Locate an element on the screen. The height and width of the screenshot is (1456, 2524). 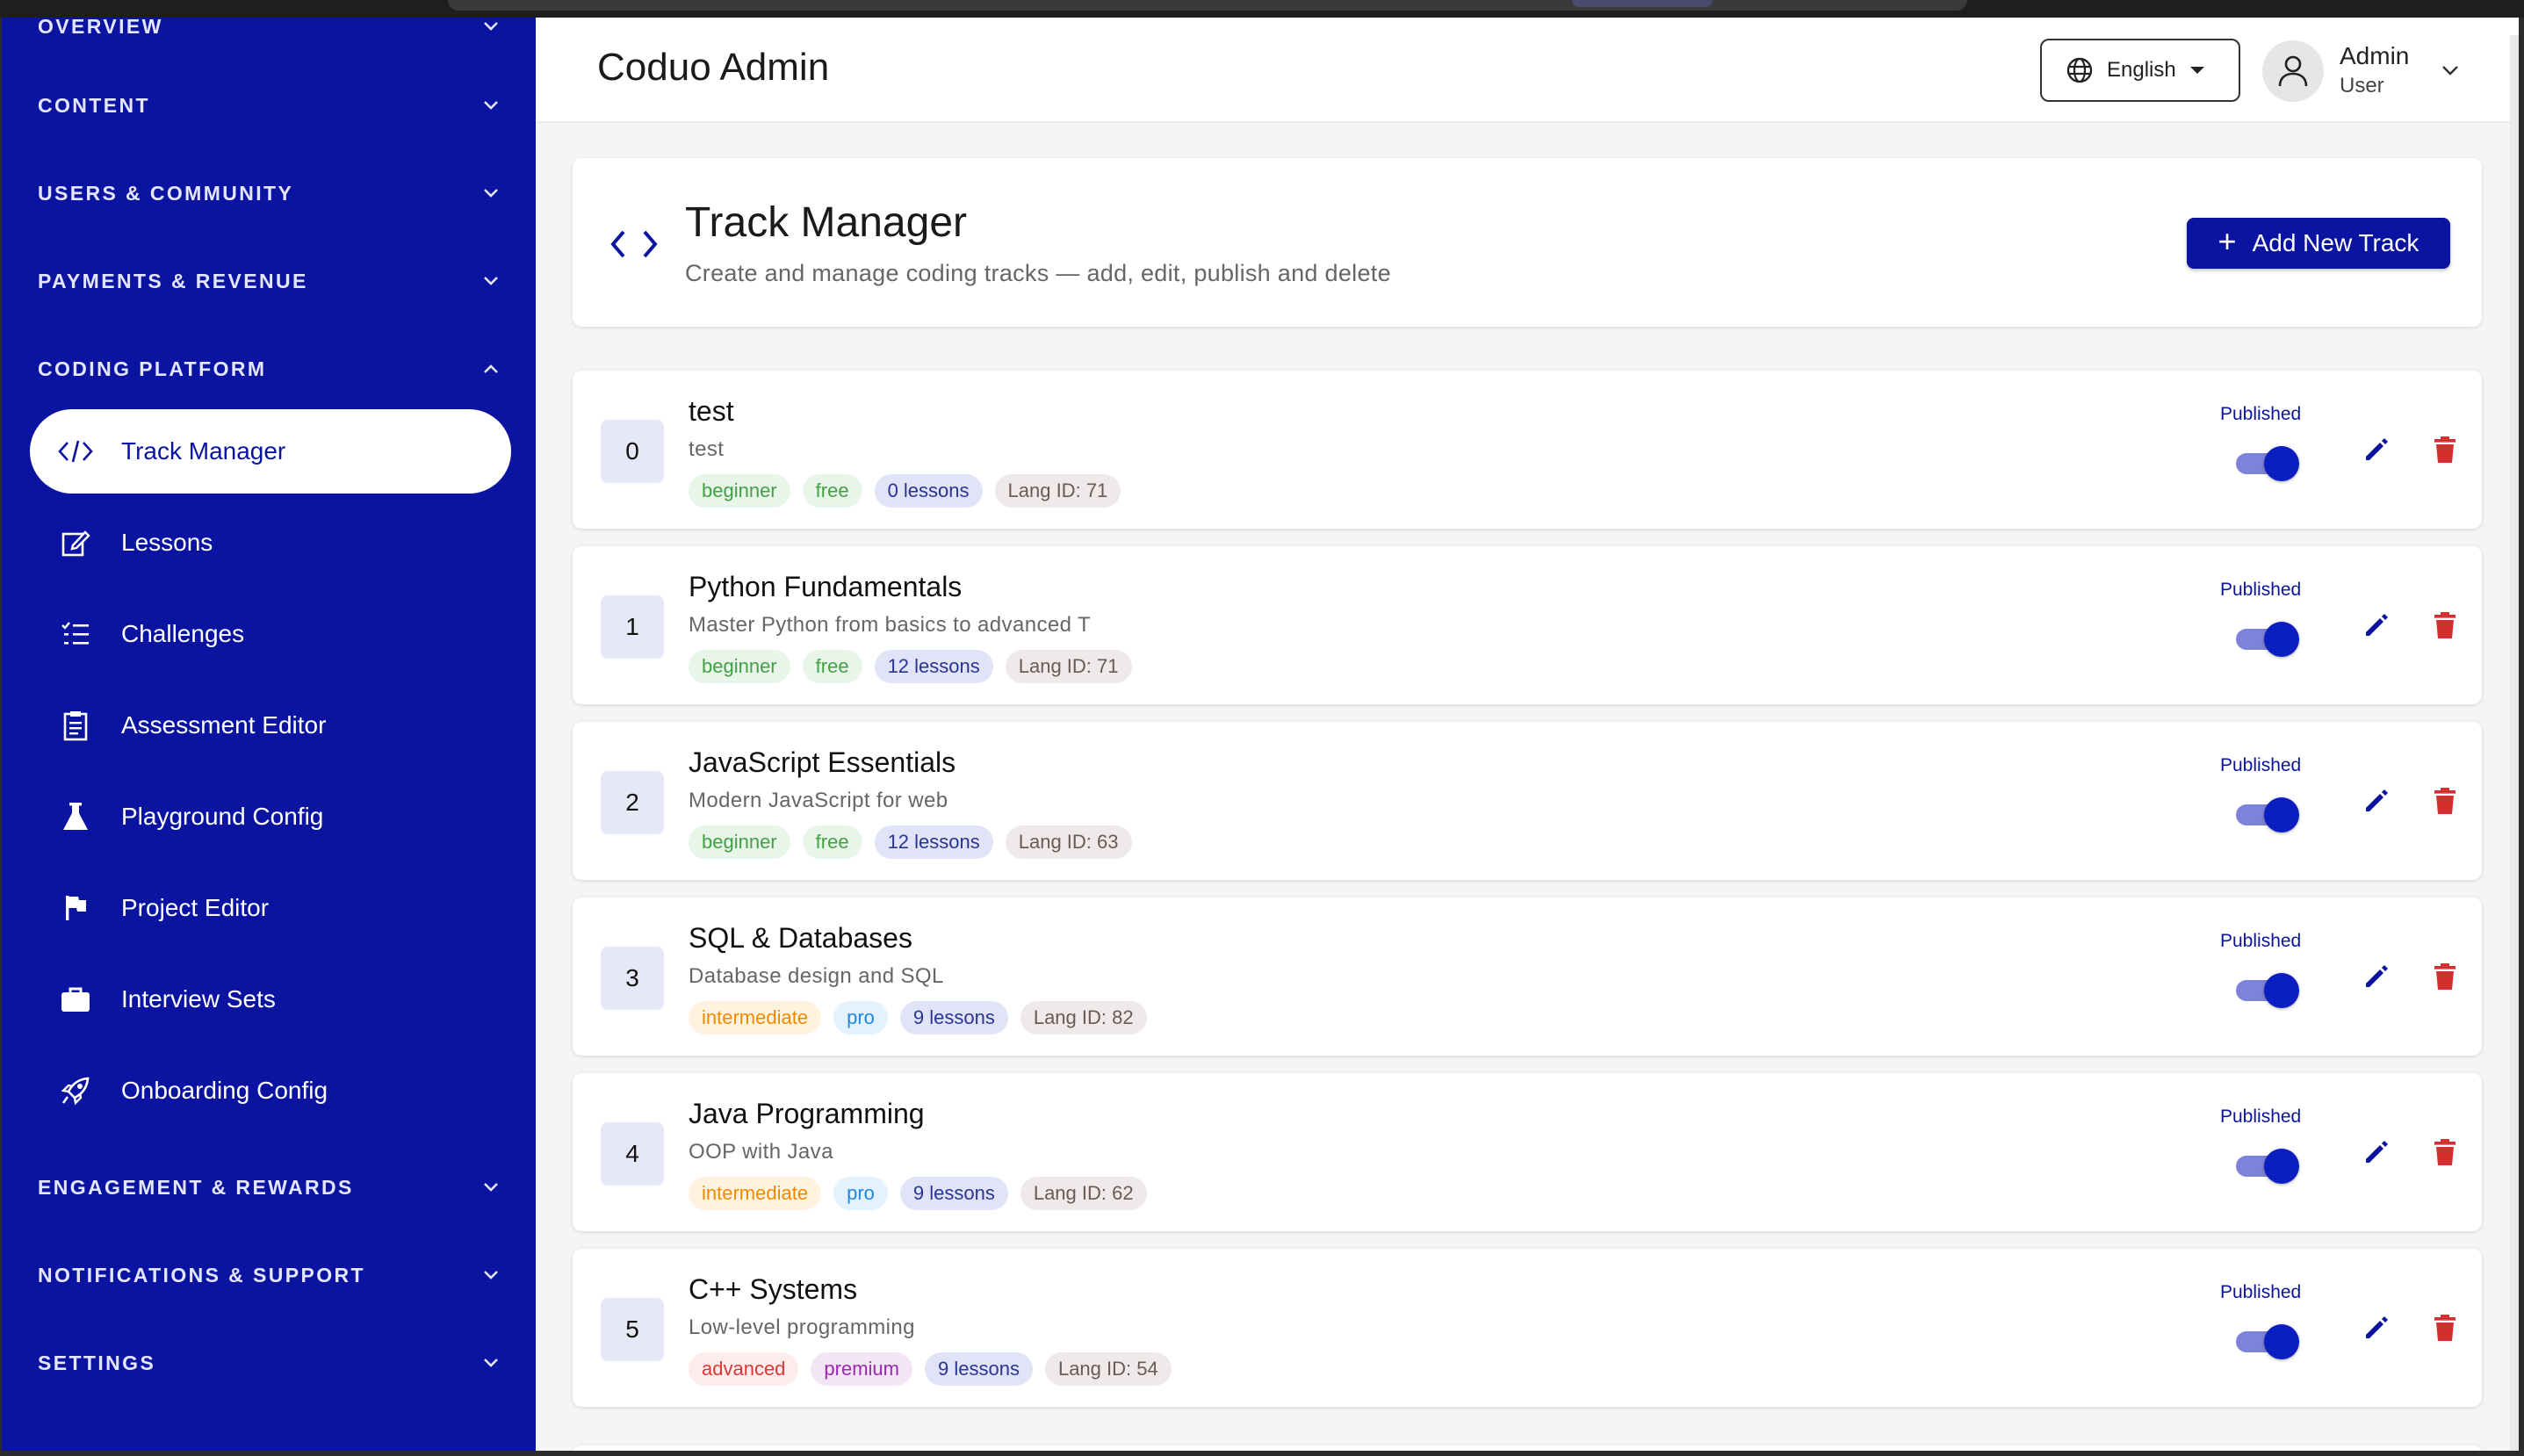
lang-chip: Lang ID: 54 is located at coordinates (1108, 1369).